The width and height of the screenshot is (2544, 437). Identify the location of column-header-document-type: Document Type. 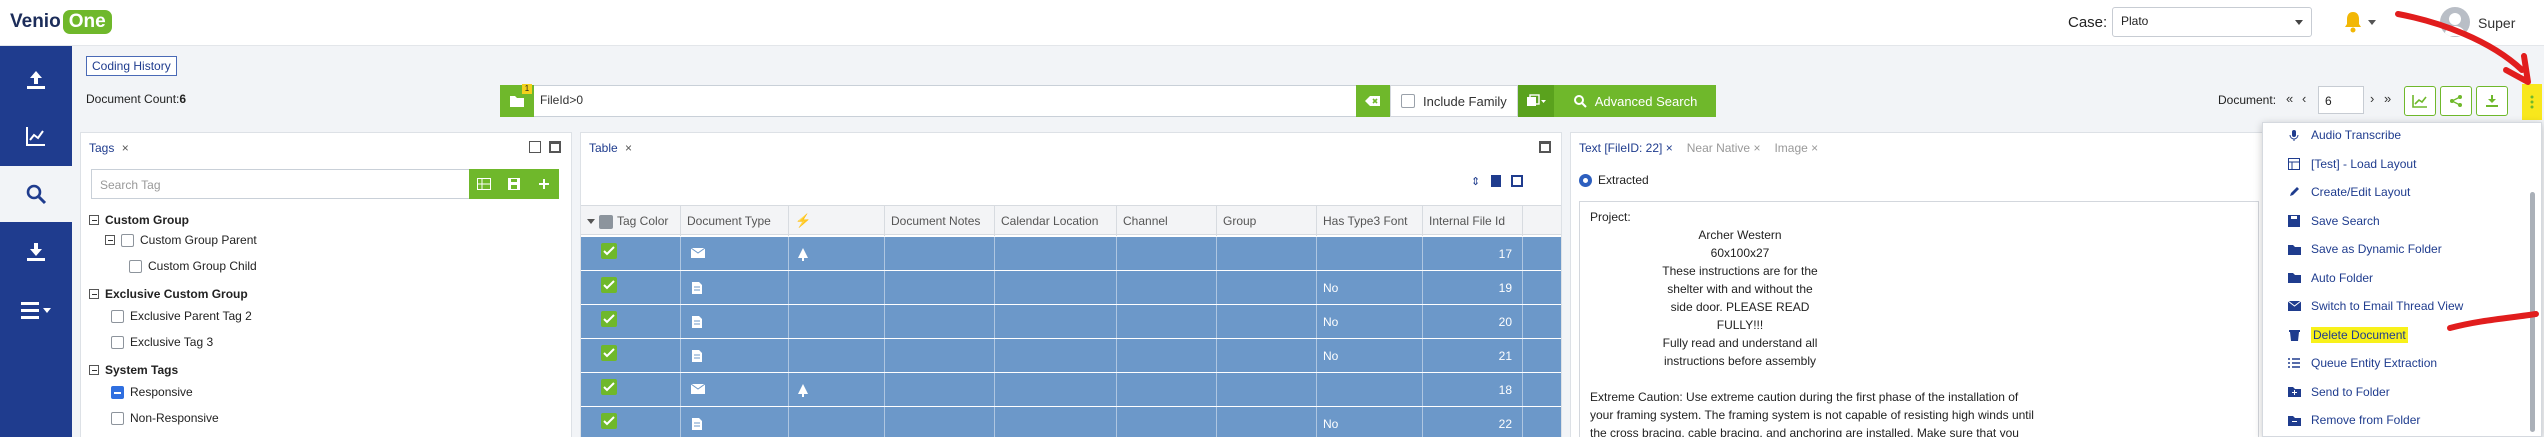
(735, 221).